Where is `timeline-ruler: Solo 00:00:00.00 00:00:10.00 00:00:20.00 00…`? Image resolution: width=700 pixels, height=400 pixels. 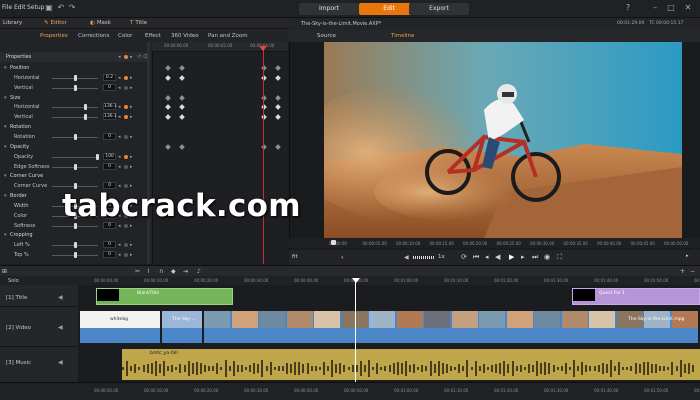
timeline-ruler: Solo 00:00:00.00 00:00:10.00 00:00:20.00 00… is located at coordinates (350, 280).